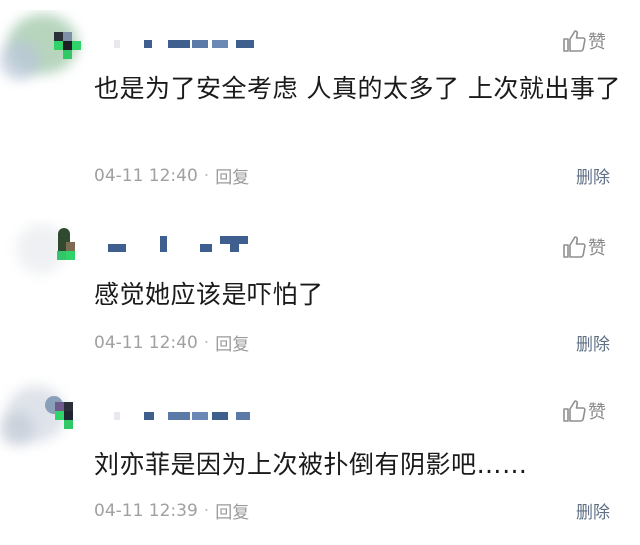  What do you see at coordinates (357, 88) in the screenshot?
I see `comment-text: 也是为了安全考虑 人真的太多了 上次就出事了` at bounding box center [357, 88].